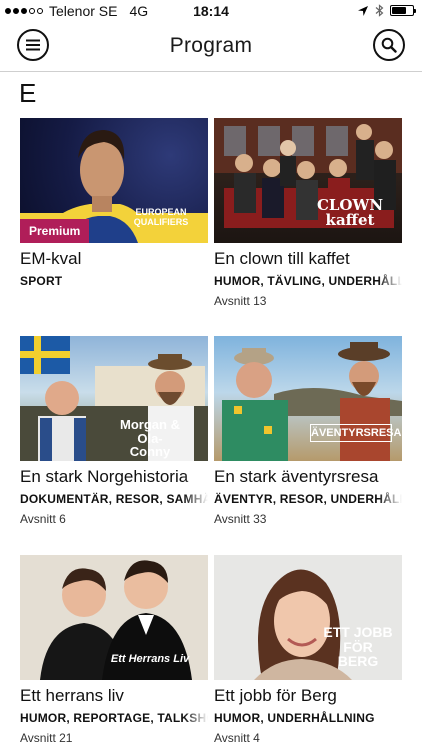 Image resolution: width=422 pixels, height=750 pixels. What do you see at coordinates (43, 519) in the screenshot?
I see `episode-count: Avsnitt 6` at bounding box center [43, 519].